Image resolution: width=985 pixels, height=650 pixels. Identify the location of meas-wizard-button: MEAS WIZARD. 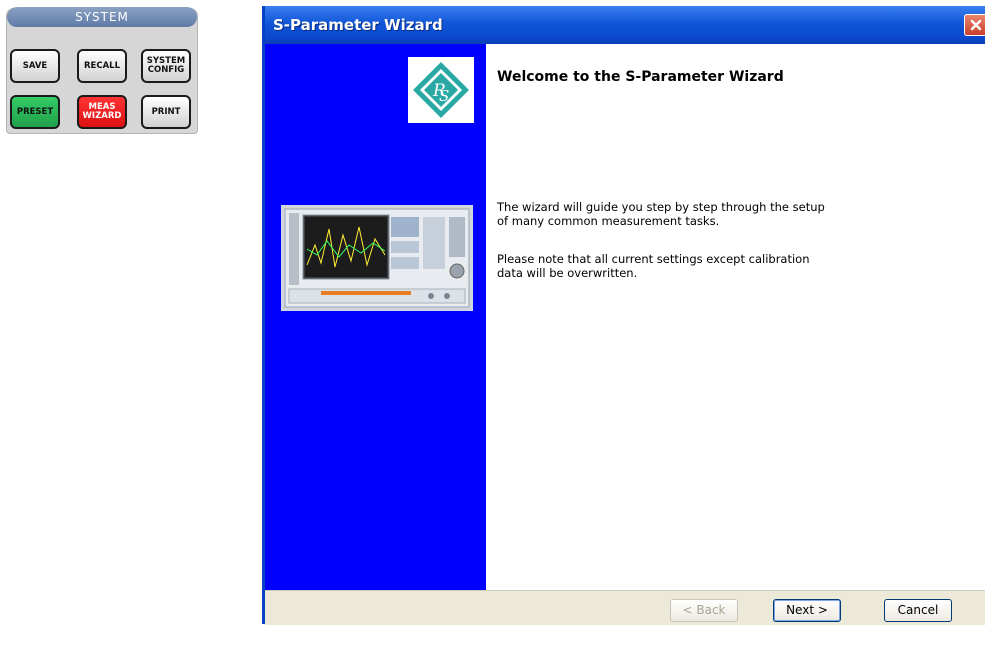
(102, 112).